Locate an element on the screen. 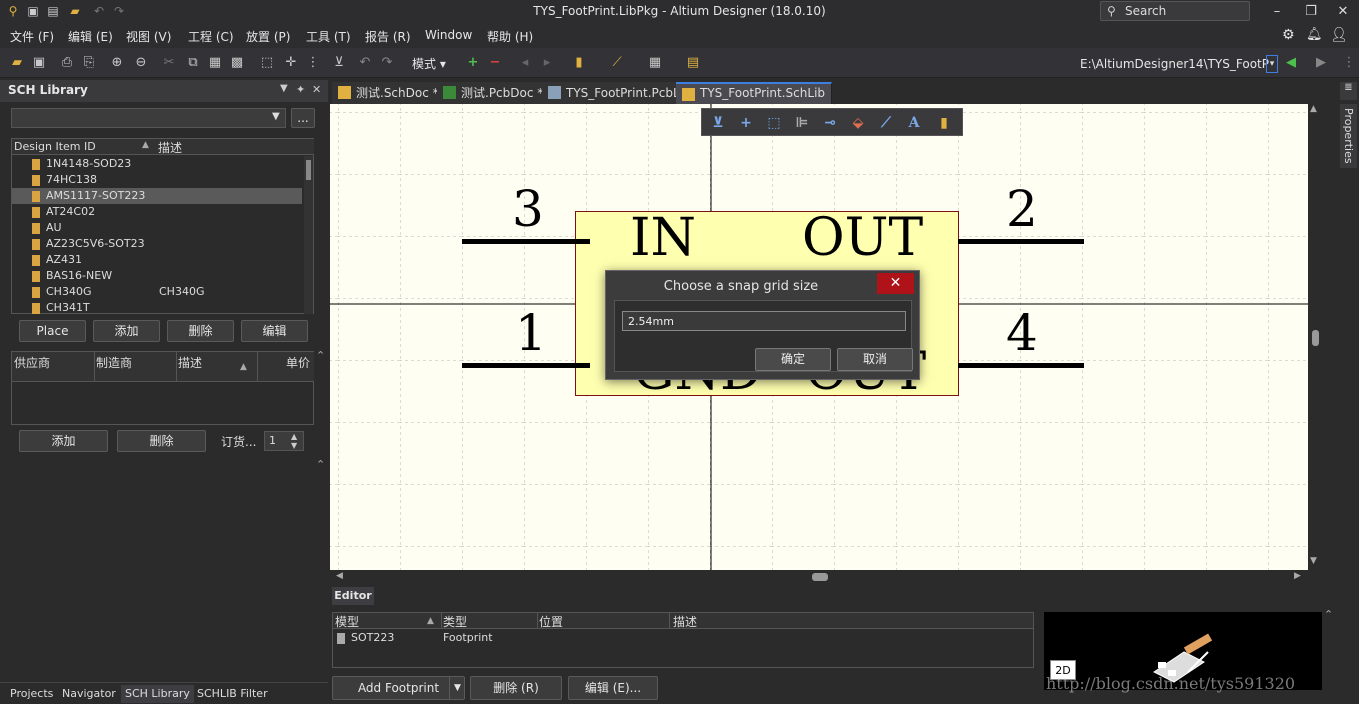 The width and height of the screenshot is (1359, 704). col-model-desc: 描述 is located at coordinates (685, 621).